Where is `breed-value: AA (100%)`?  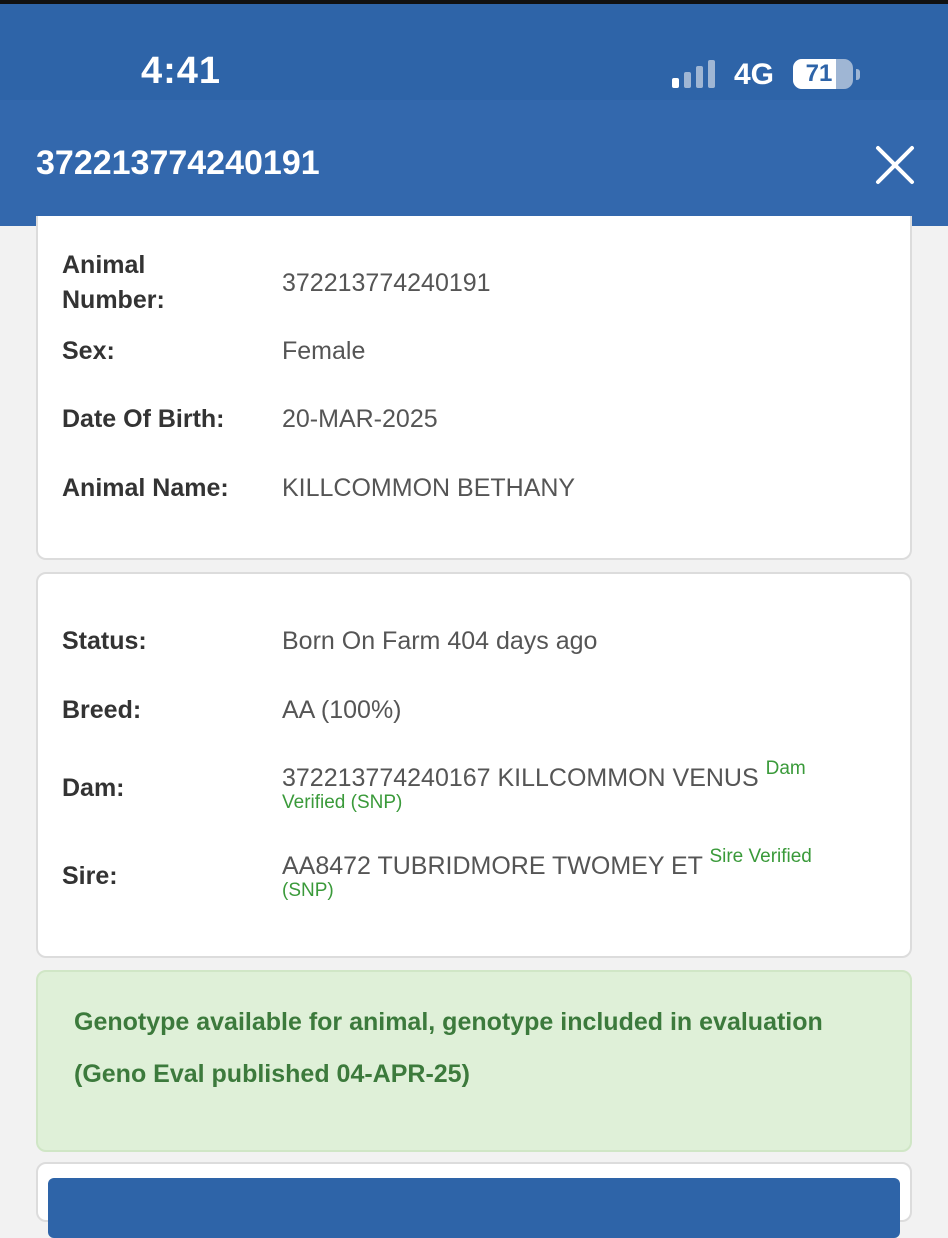
breed-value: AA (100%) is located at coordinates (342, 710).